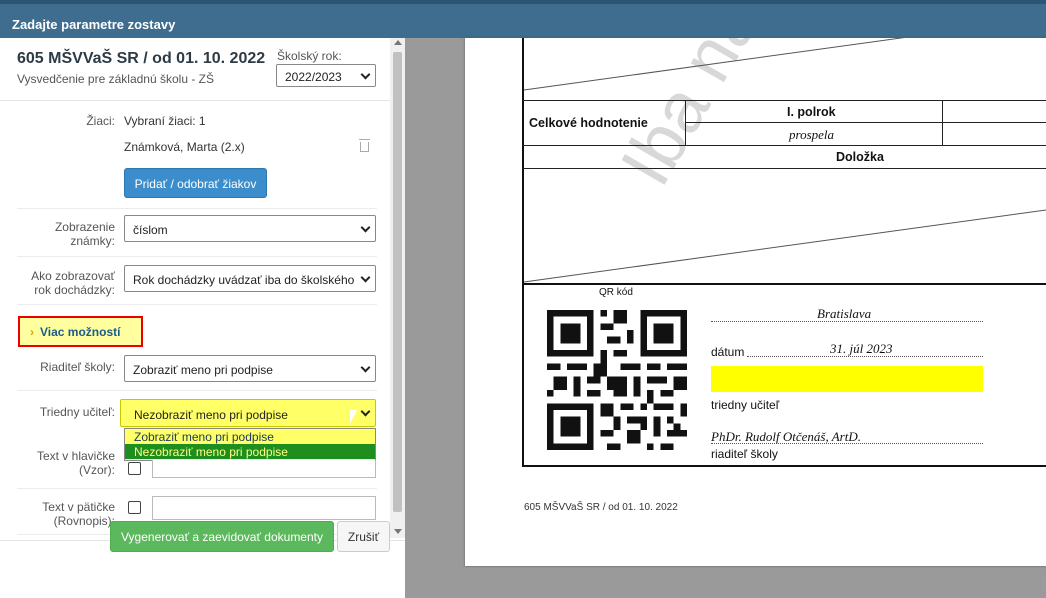  What do you see at coordinates (264, 508) in the screenshot?
I see `footer-text-input` at bounding box center [264, 508].